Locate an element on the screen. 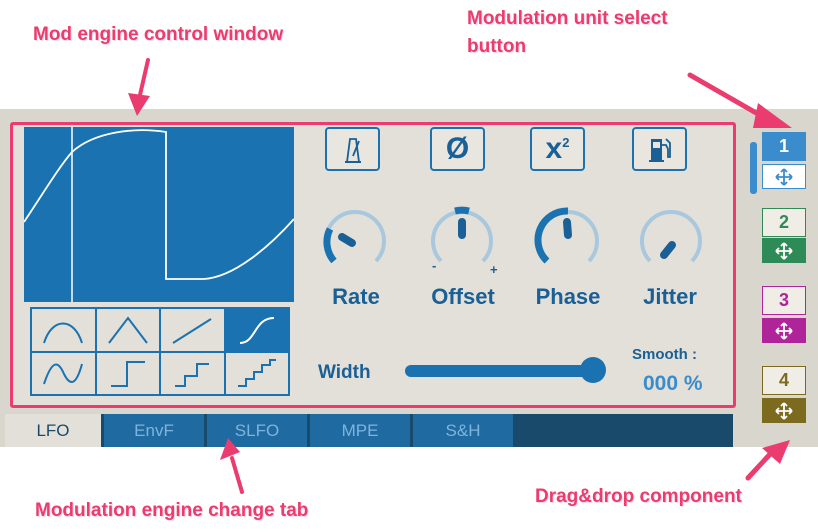  shape-step-3-icon is located at coordinates (256, 373).